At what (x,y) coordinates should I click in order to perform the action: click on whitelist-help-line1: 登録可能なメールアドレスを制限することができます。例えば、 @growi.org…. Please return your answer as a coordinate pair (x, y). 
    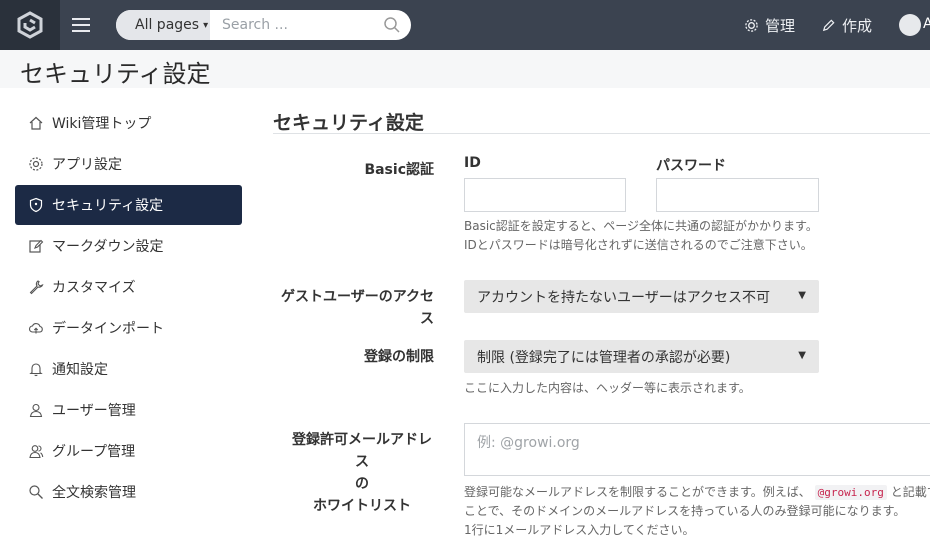
    Looking at the image, I should click on (697, 492).